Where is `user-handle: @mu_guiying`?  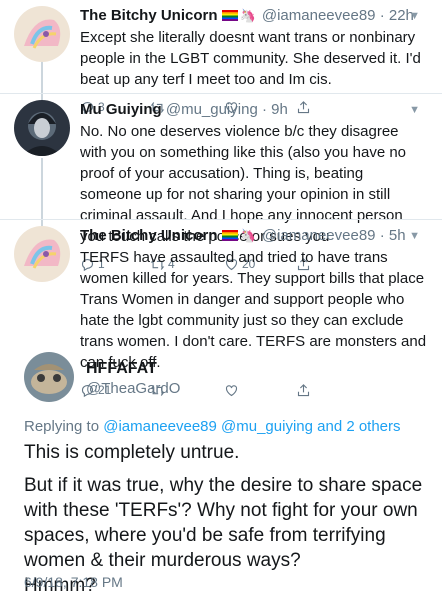 user-handle: @mu_guiying is located at coordinates (212, 109).